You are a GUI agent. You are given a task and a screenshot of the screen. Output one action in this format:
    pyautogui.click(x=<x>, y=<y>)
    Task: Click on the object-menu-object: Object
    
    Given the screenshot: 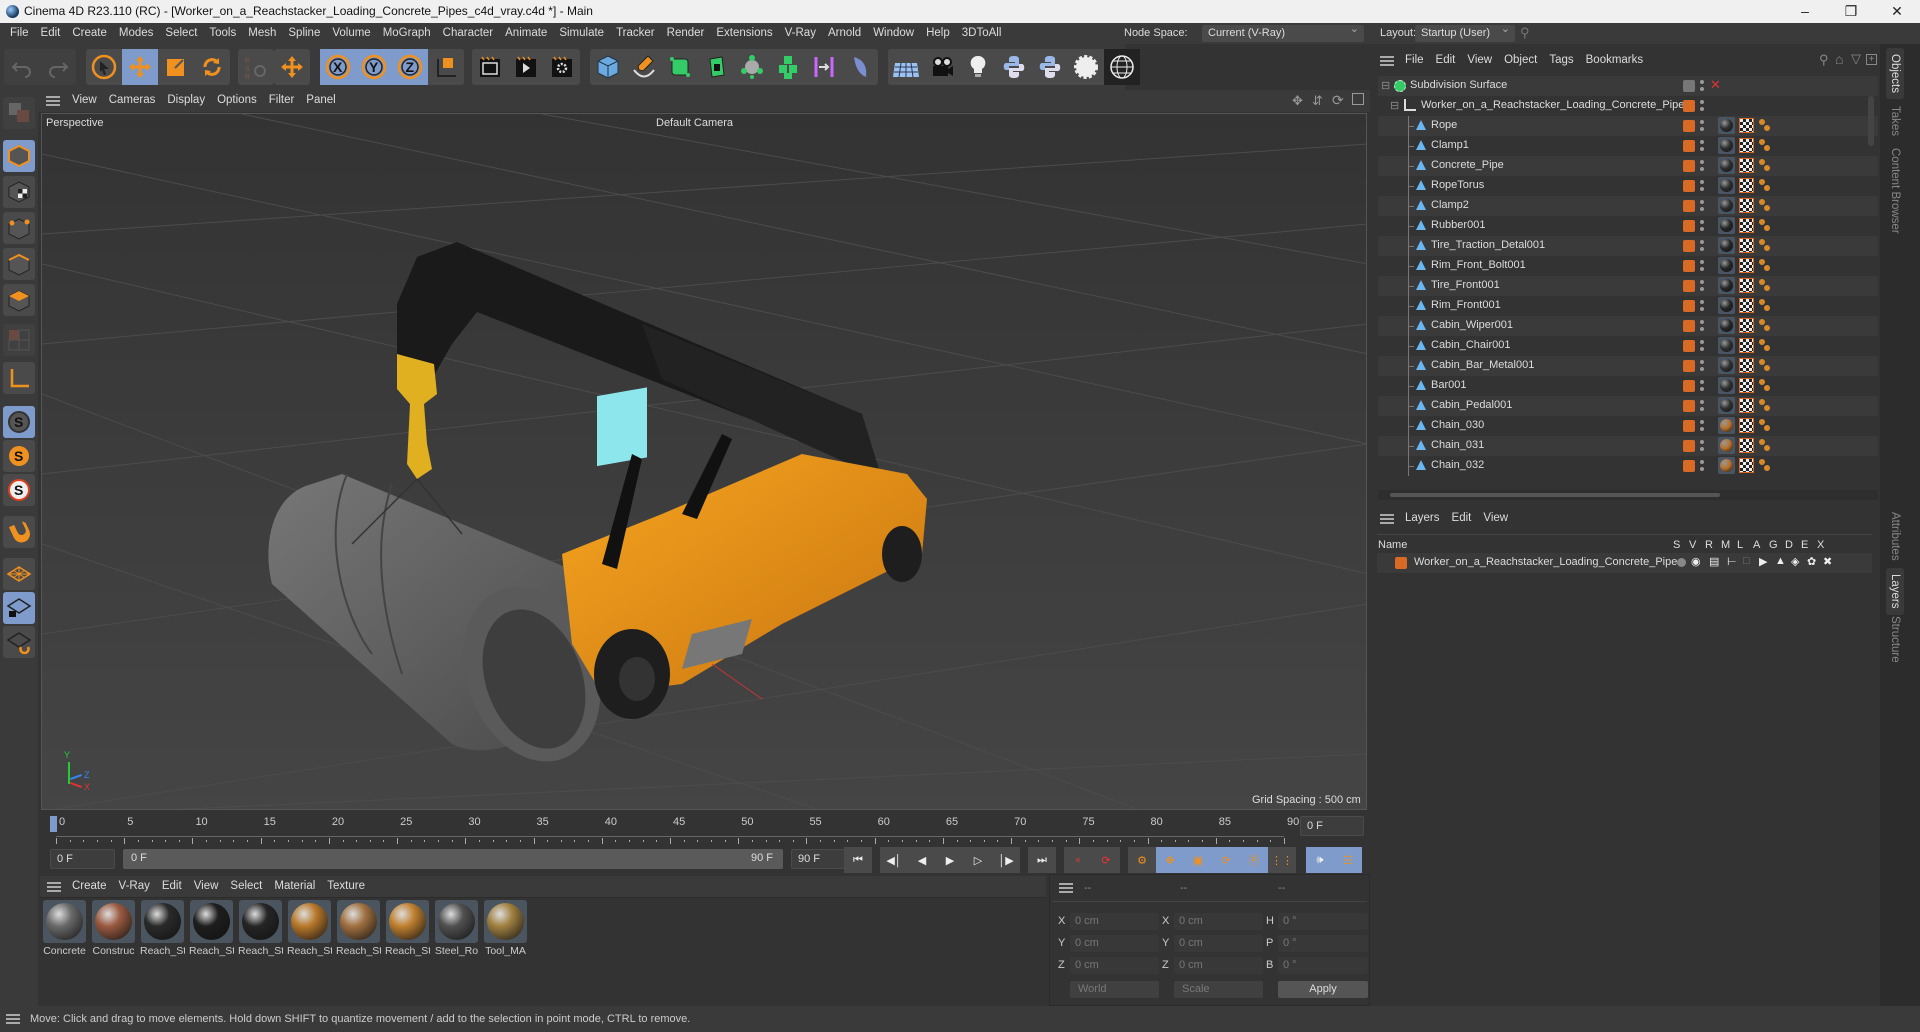 What is the action you would take?
    pyautogui.click(x=1520, y=60)
    